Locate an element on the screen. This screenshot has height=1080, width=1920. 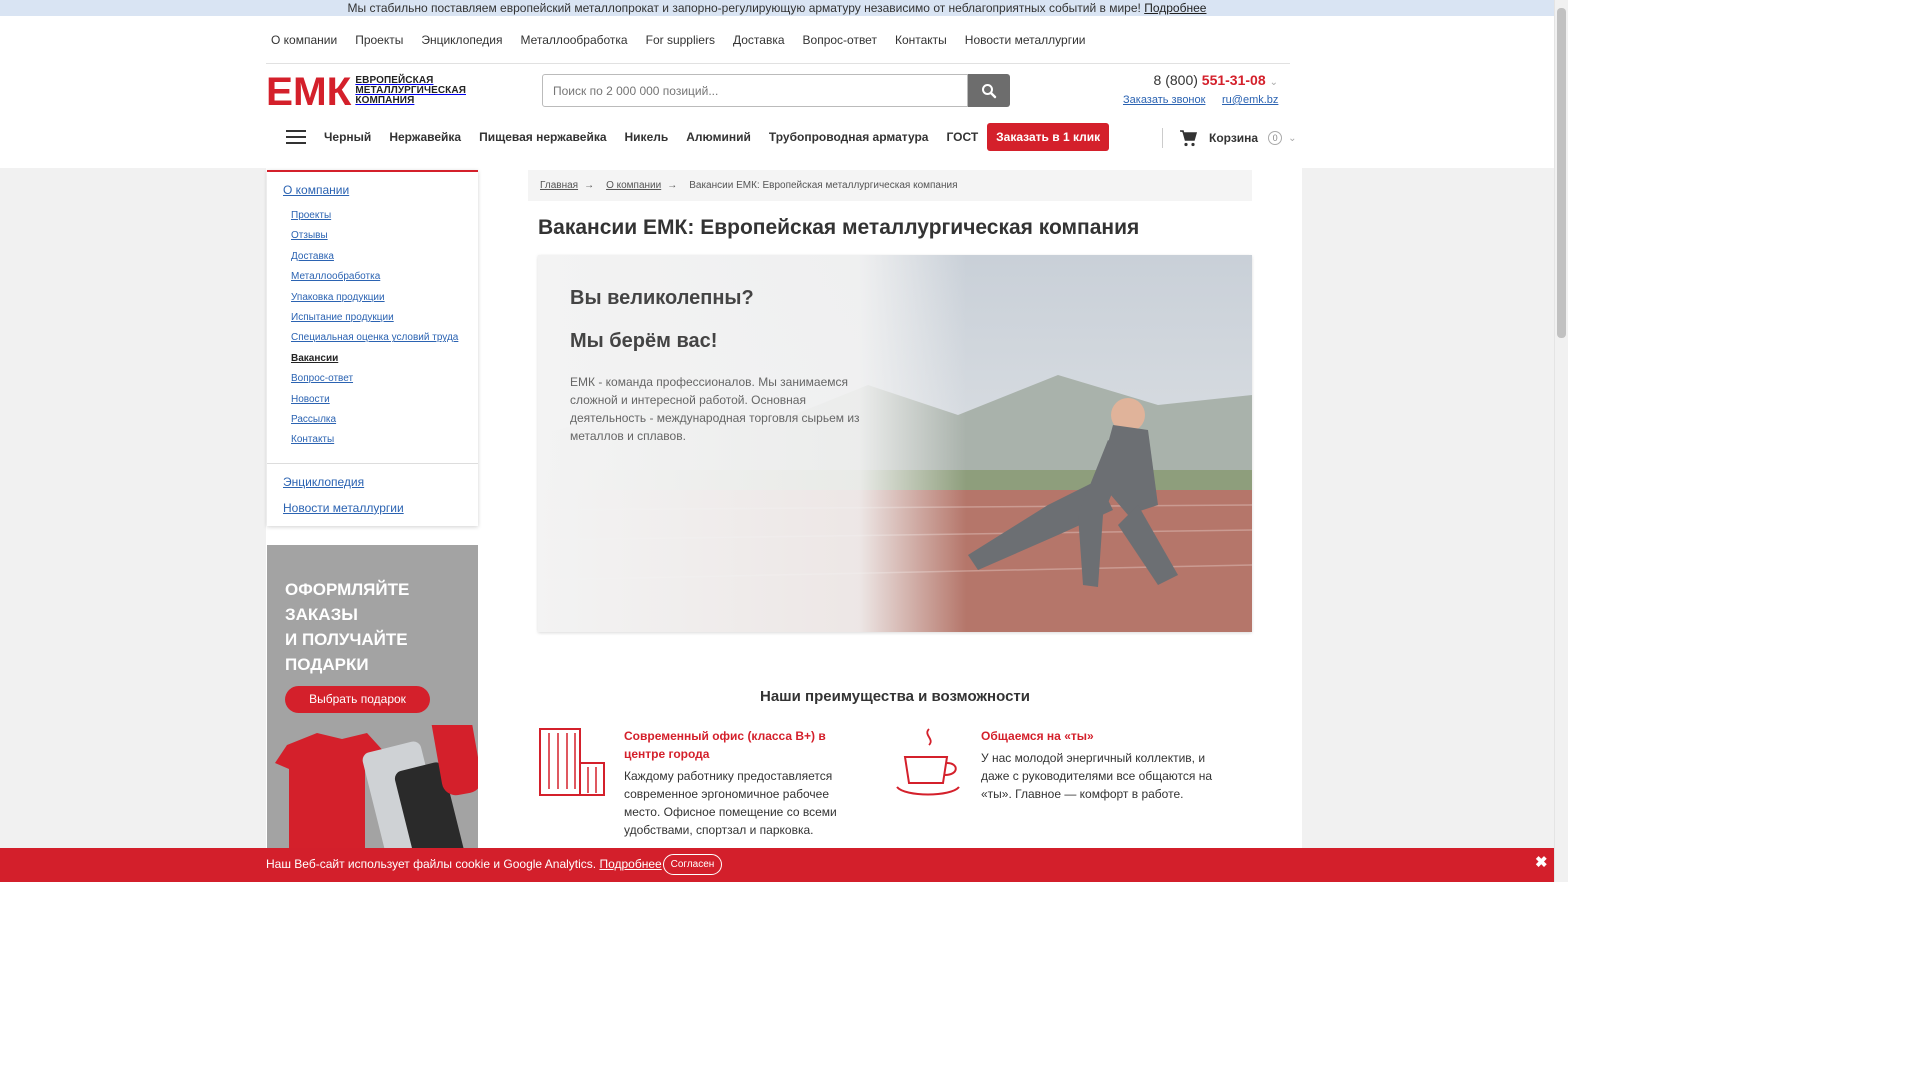
coffee-cup-icon is located at coordinates (928, 762).